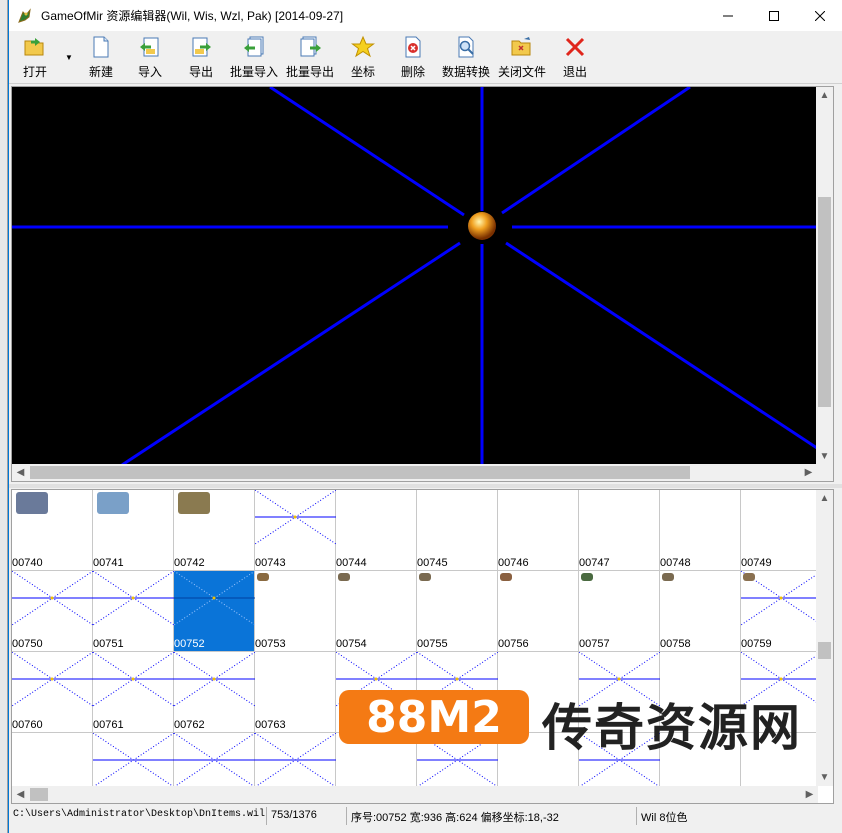 This screenshot has width=842, height=833. Describe the element at coordinates (101, 47) in the screenshot. I see `new-file-icon` at that location.